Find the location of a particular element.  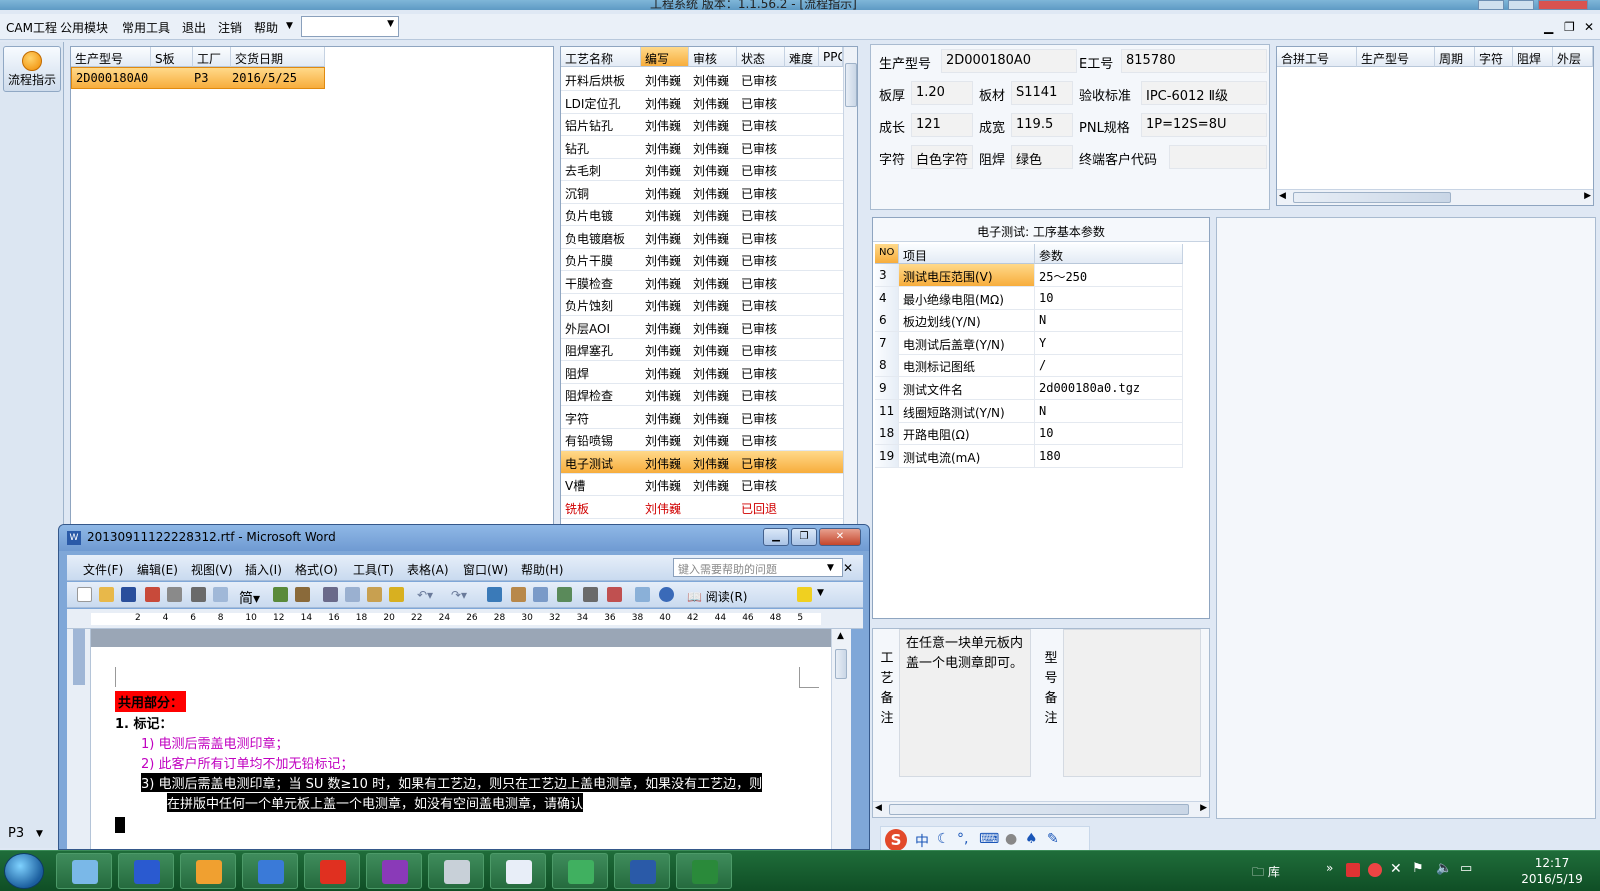

chevron-down-icon: ▼ is located at coordinates (830, 568).